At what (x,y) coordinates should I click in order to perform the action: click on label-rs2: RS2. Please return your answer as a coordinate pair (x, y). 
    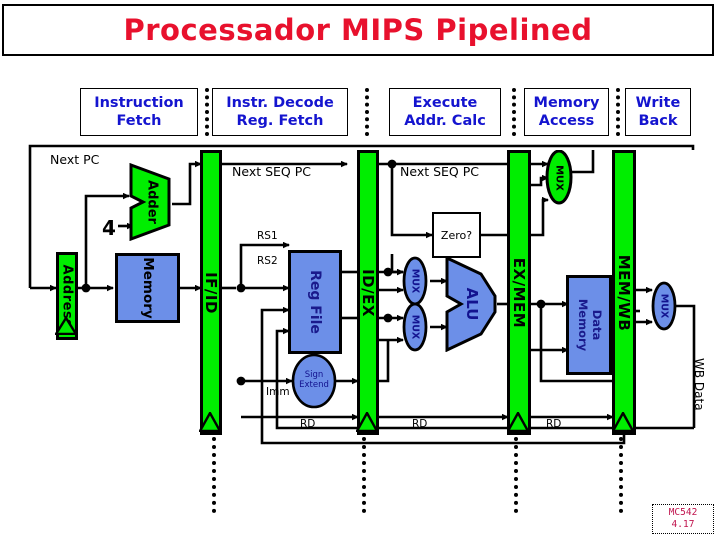
    Looking at the image, I should click on (267, 261).